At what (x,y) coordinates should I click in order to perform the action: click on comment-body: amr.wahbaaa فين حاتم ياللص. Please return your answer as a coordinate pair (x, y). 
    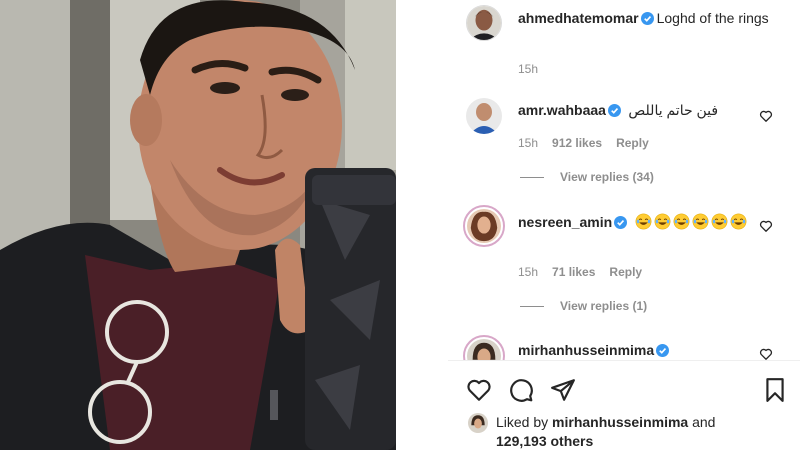
    Looking at the image, I should click on (638, 110).